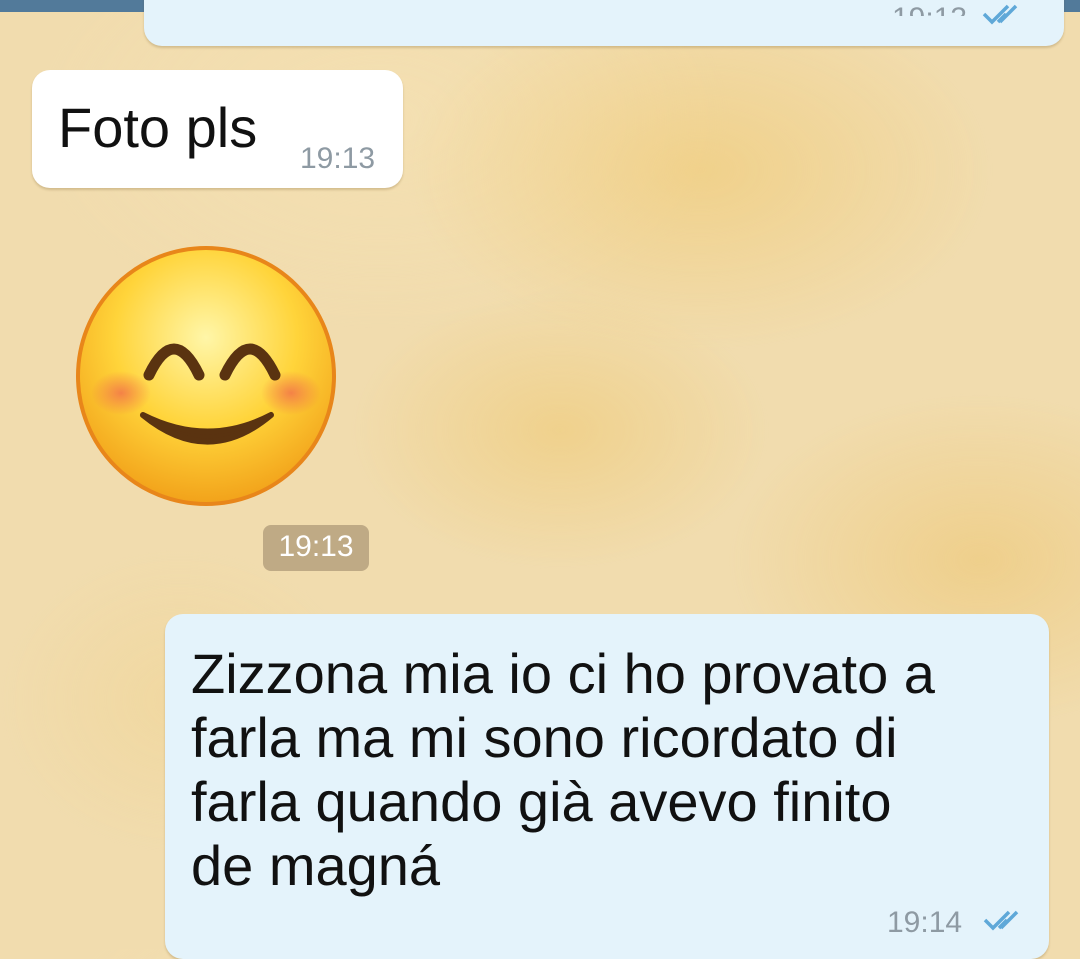 Image resolution: width=1080 pixels, height=959 pixels. Describe the element at coordinates (206, 376) in the screenshot. I see `smiling-face-sticker` at that location.